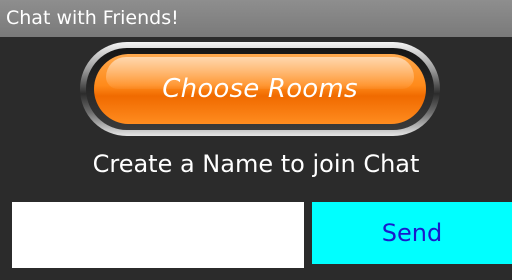 Image resolution: width=512 pixels, height=280 pixels. What do you see at coordinates (256, 18) in the screenshot?
I see `window-title: Chat with Friends!` at bounding box center [256, 18].